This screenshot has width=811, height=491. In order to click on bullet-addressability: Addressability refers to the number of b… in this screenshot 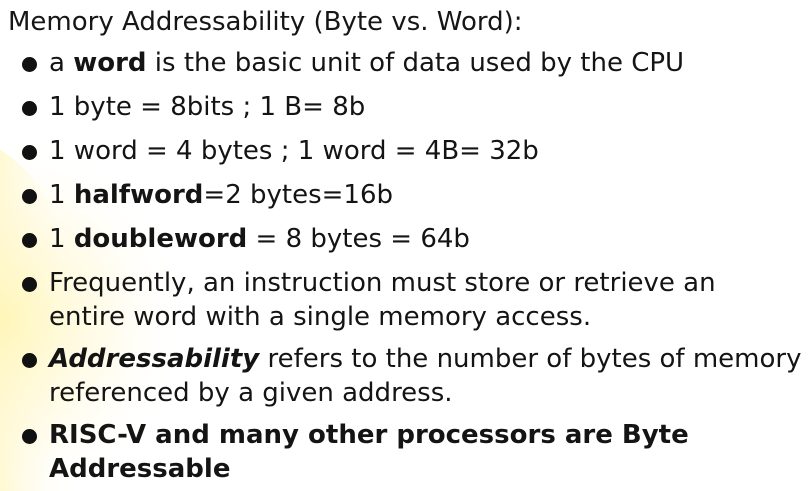, I will do `click(416, 376)`.